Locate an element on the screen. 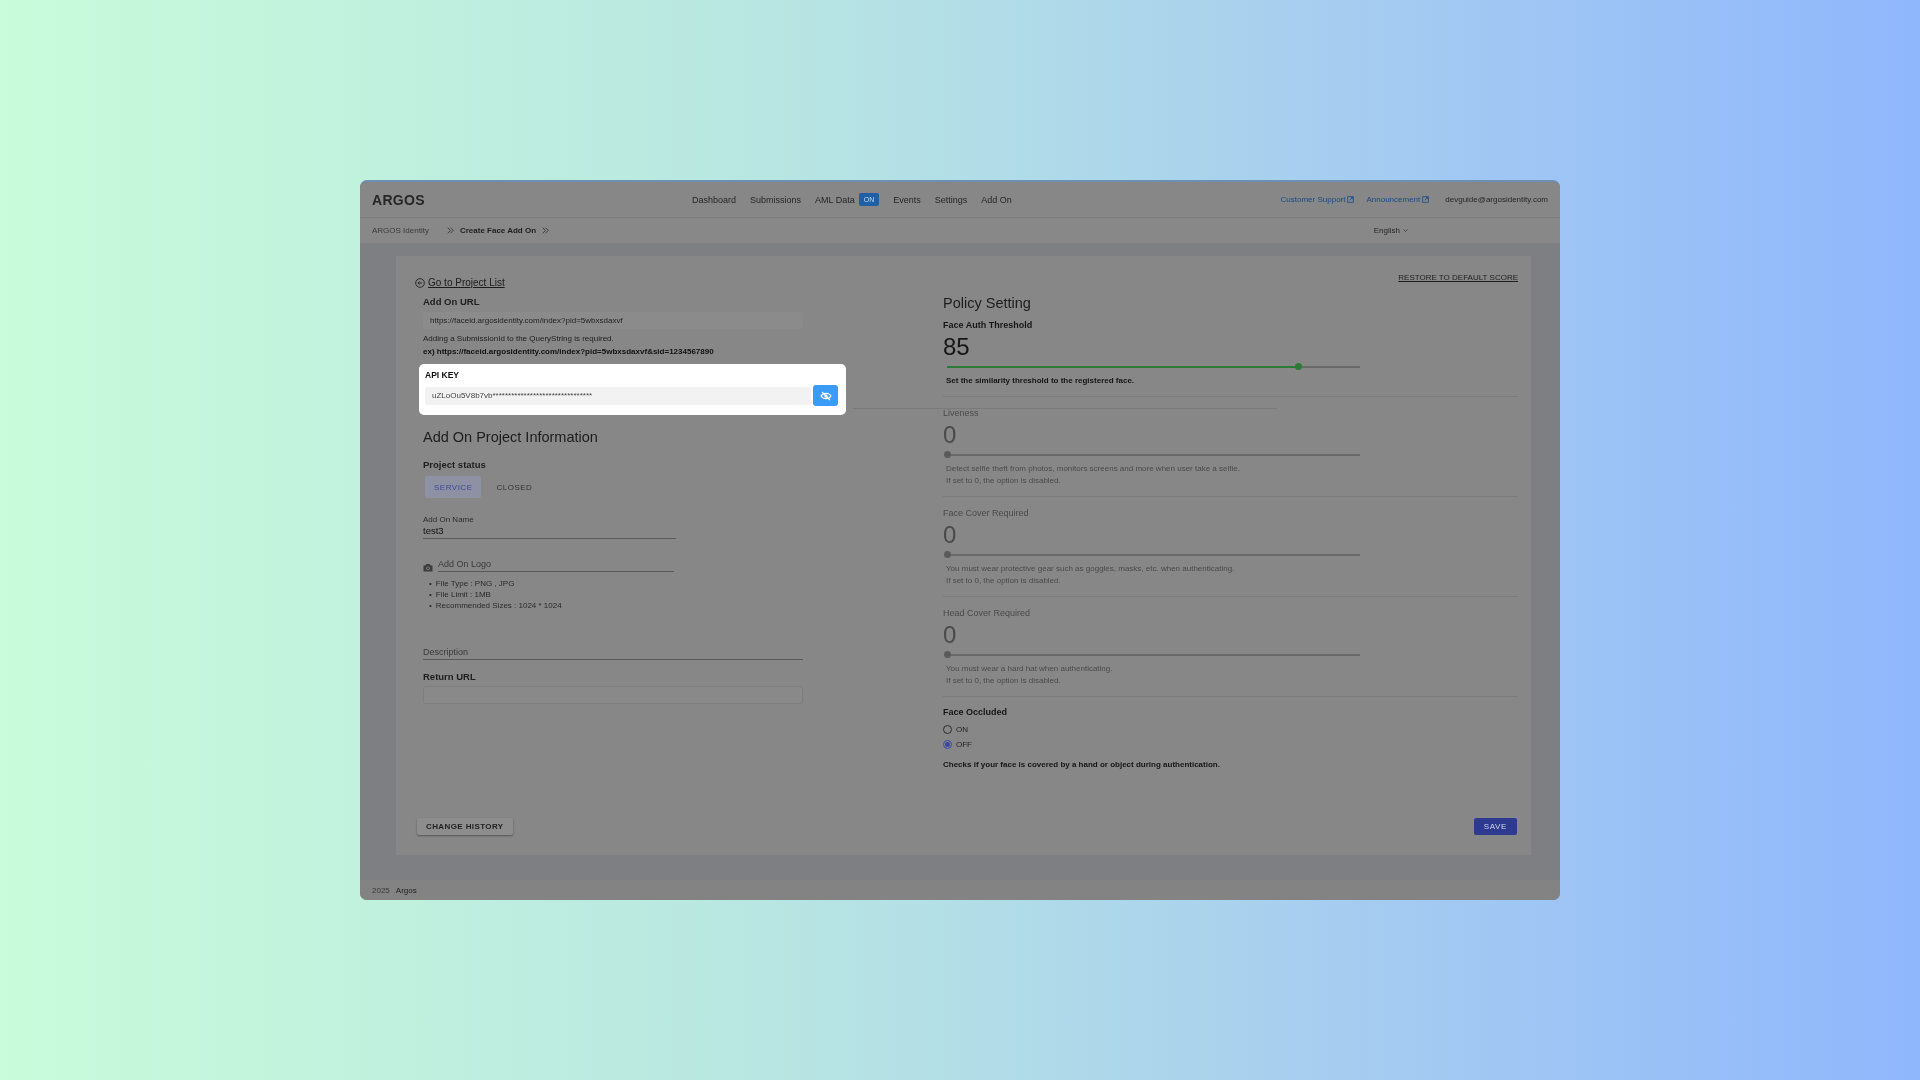 The width and height of the screenshot is (1920, 1080). nav-link: Settings is located at coordinates (951, 199).